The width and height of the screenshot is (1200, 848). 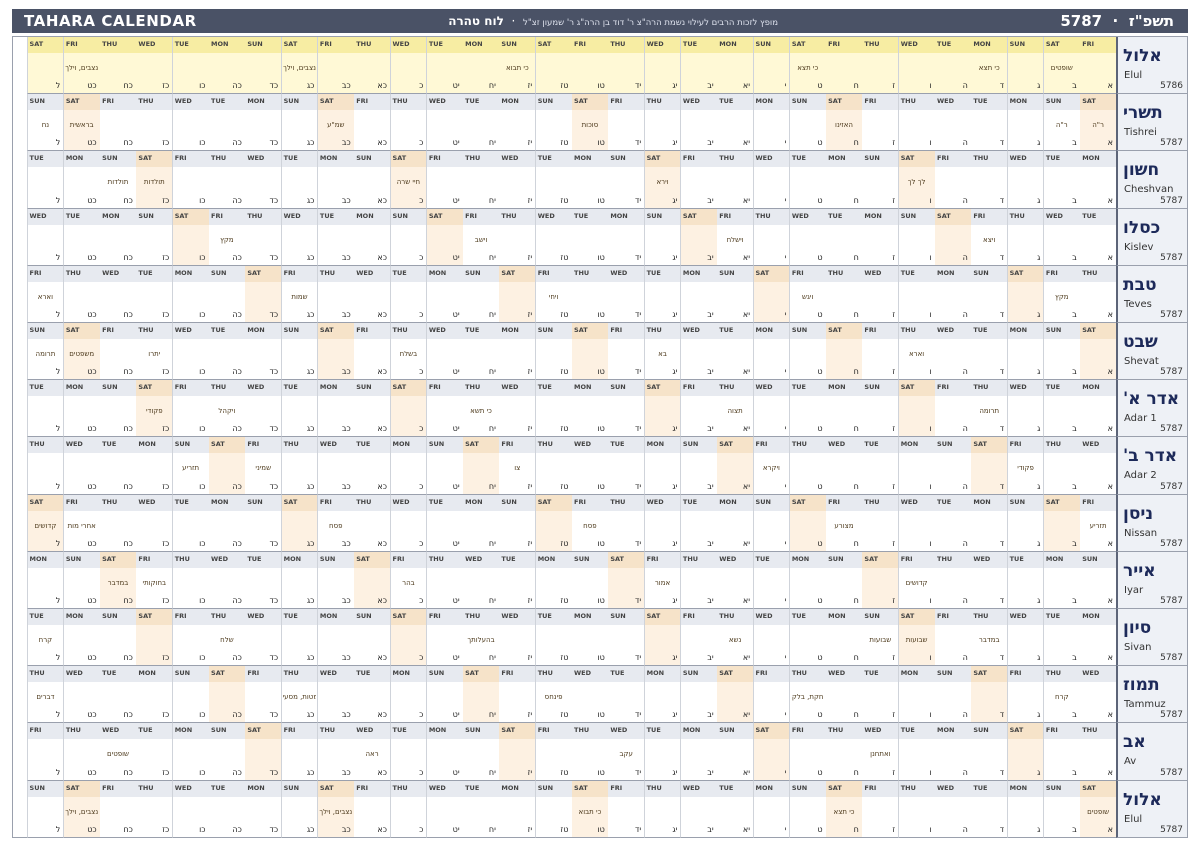 What do you see at coordinates (553, 695) in the screenshot?
I see `day-cell: THU פינחס טז` at bounding box center [553, 695].